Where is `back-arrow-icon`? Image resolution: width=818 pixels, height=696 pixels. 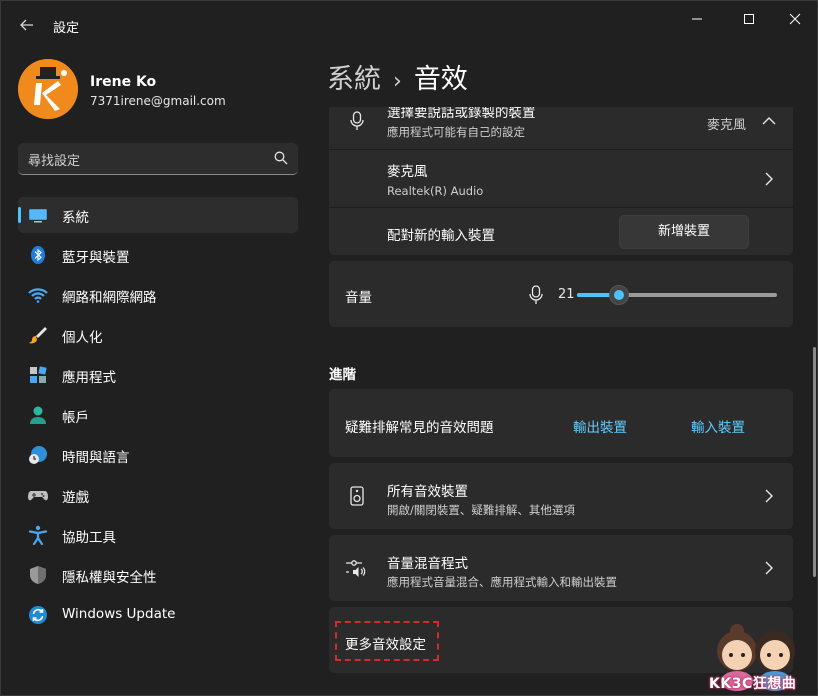 back-arrow-icon is located at coordinates (26, 25).